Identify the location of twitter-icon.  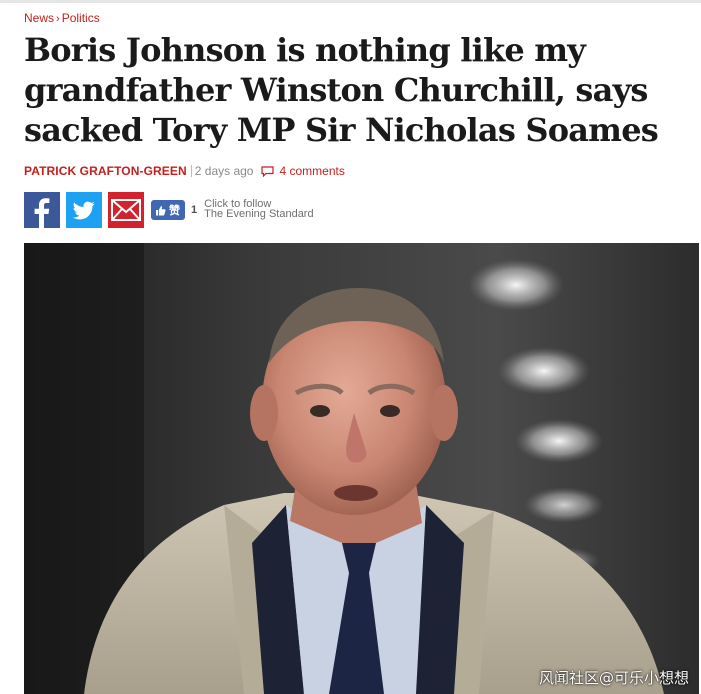
(83, 210).